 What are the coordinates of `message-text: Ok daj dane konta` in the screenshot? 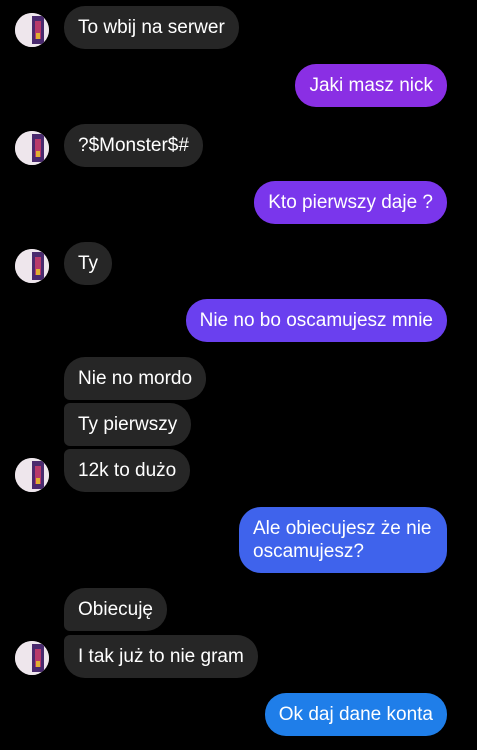 It's located at (355, 714).